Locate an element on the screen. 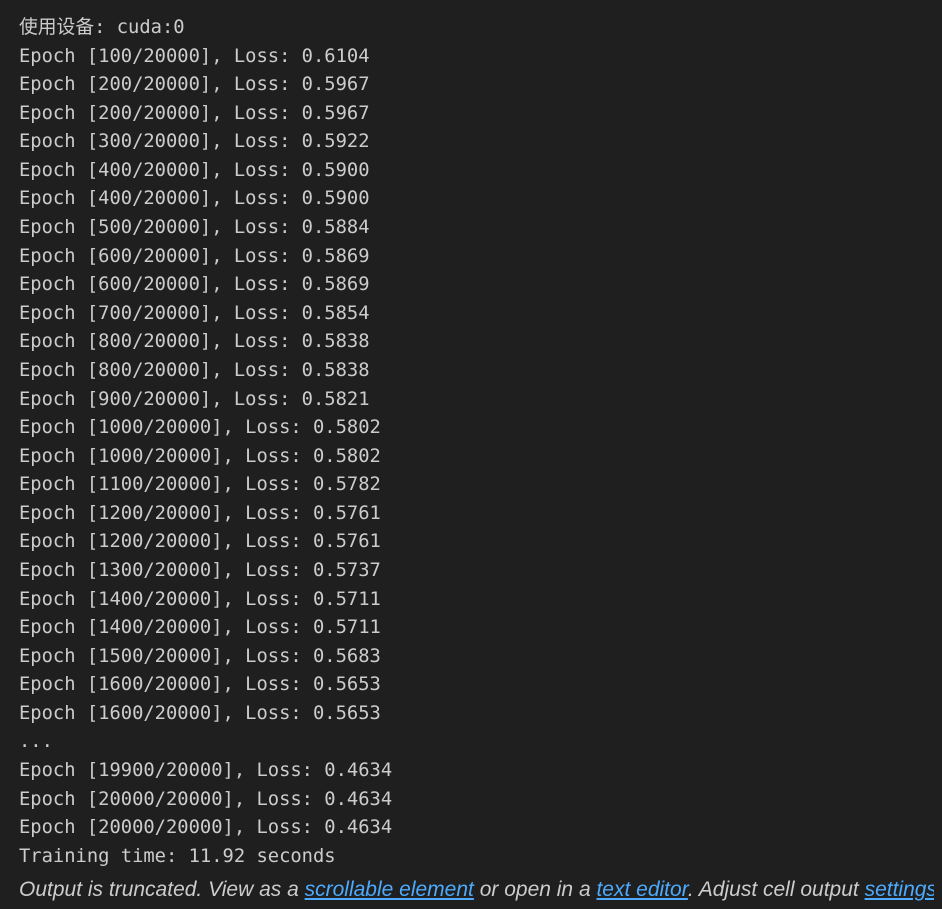 The width and height of the screenshot is (942, 909). output-line: Epoch [19900/20000], Loss: 0.4634 is located at coordinates (206, 771).